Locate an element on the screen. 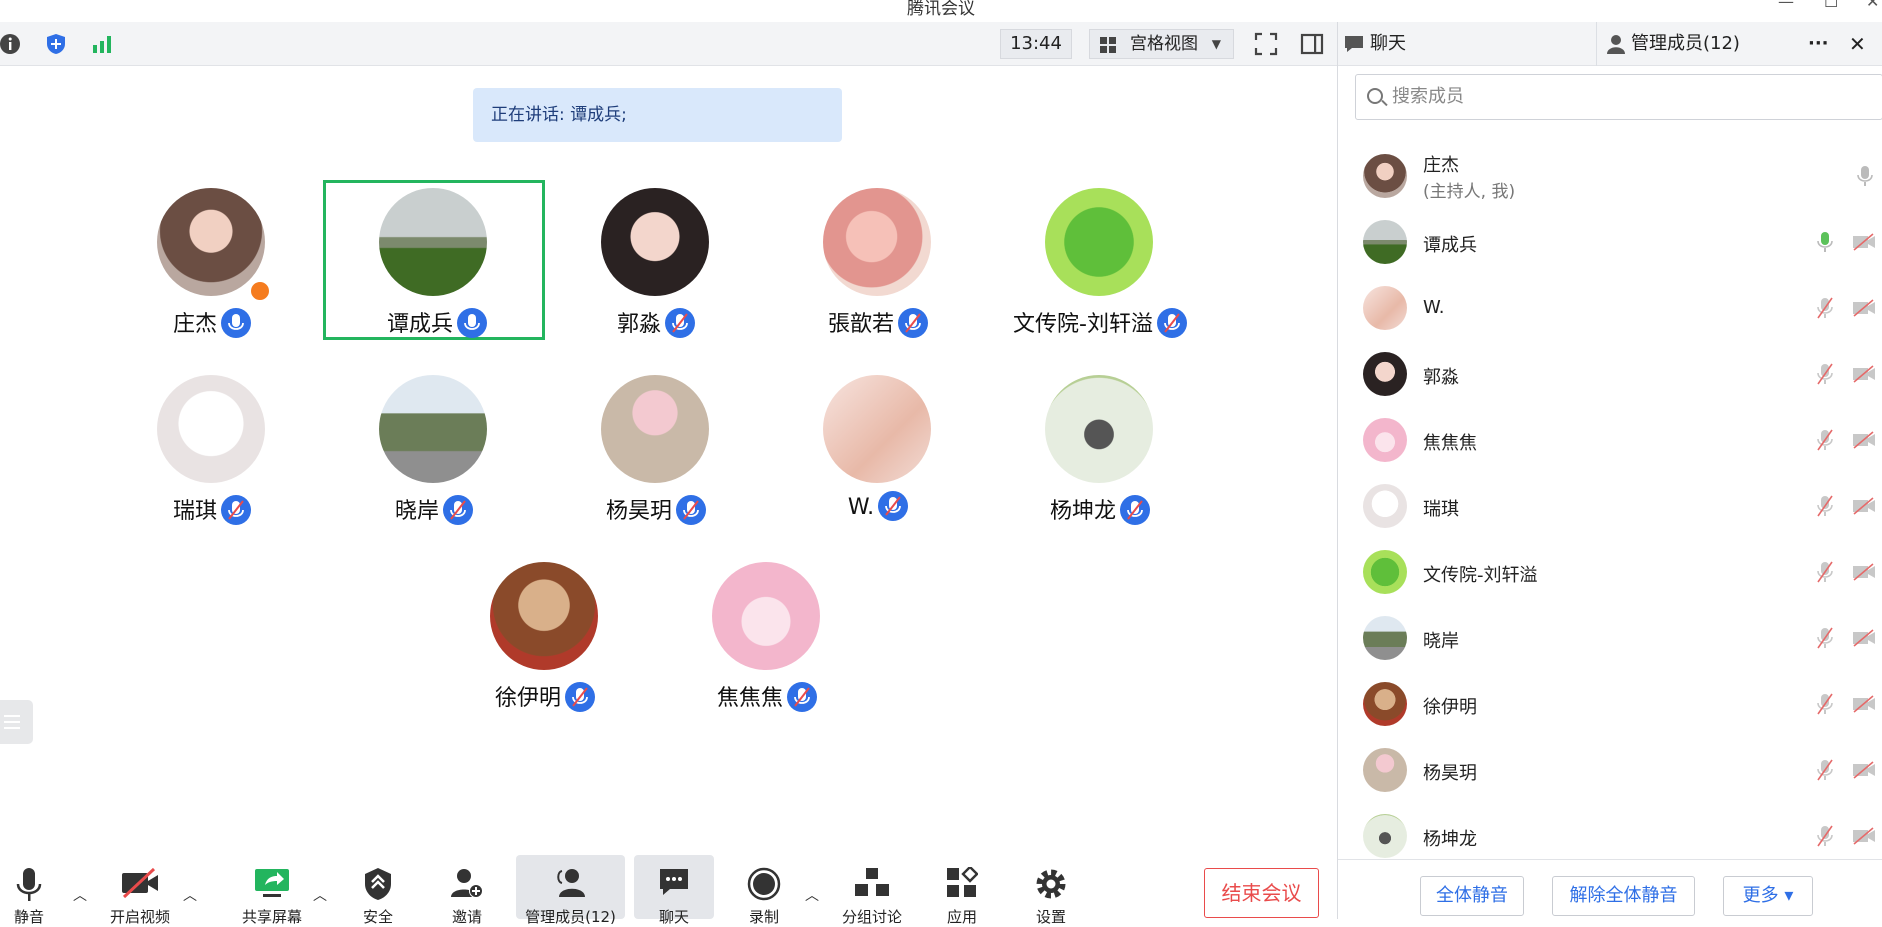  participant-tile: W. is located at coordinates (878, 447).